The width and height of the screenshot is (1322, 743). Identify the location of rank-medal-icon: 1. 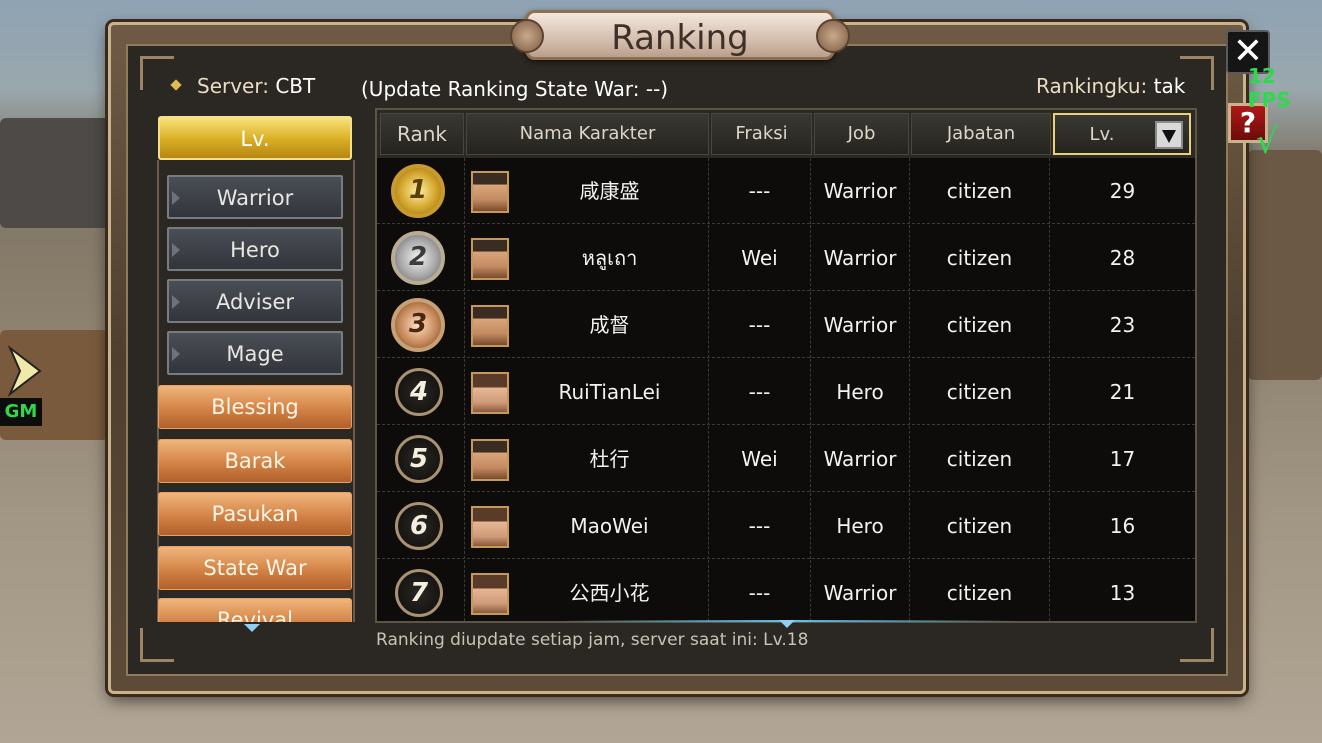
(418, 191).